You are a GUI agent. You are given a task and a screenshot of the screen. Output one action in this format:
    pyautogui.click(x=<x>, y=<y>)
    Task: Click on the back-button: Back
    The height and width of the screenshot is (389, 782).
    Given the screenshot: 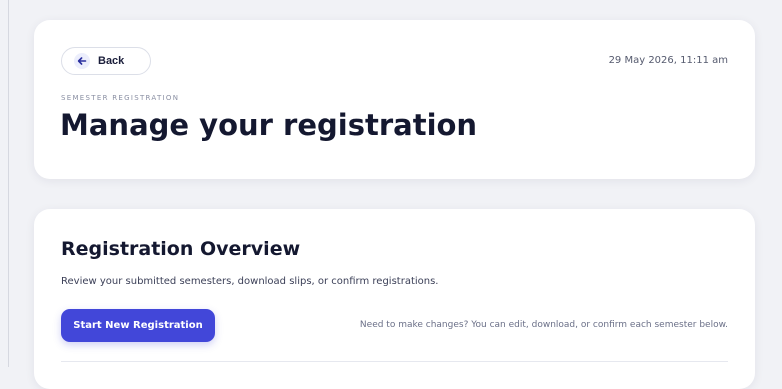 What is the action you would take?
    pyautogui.click(x=106, y=61)
    